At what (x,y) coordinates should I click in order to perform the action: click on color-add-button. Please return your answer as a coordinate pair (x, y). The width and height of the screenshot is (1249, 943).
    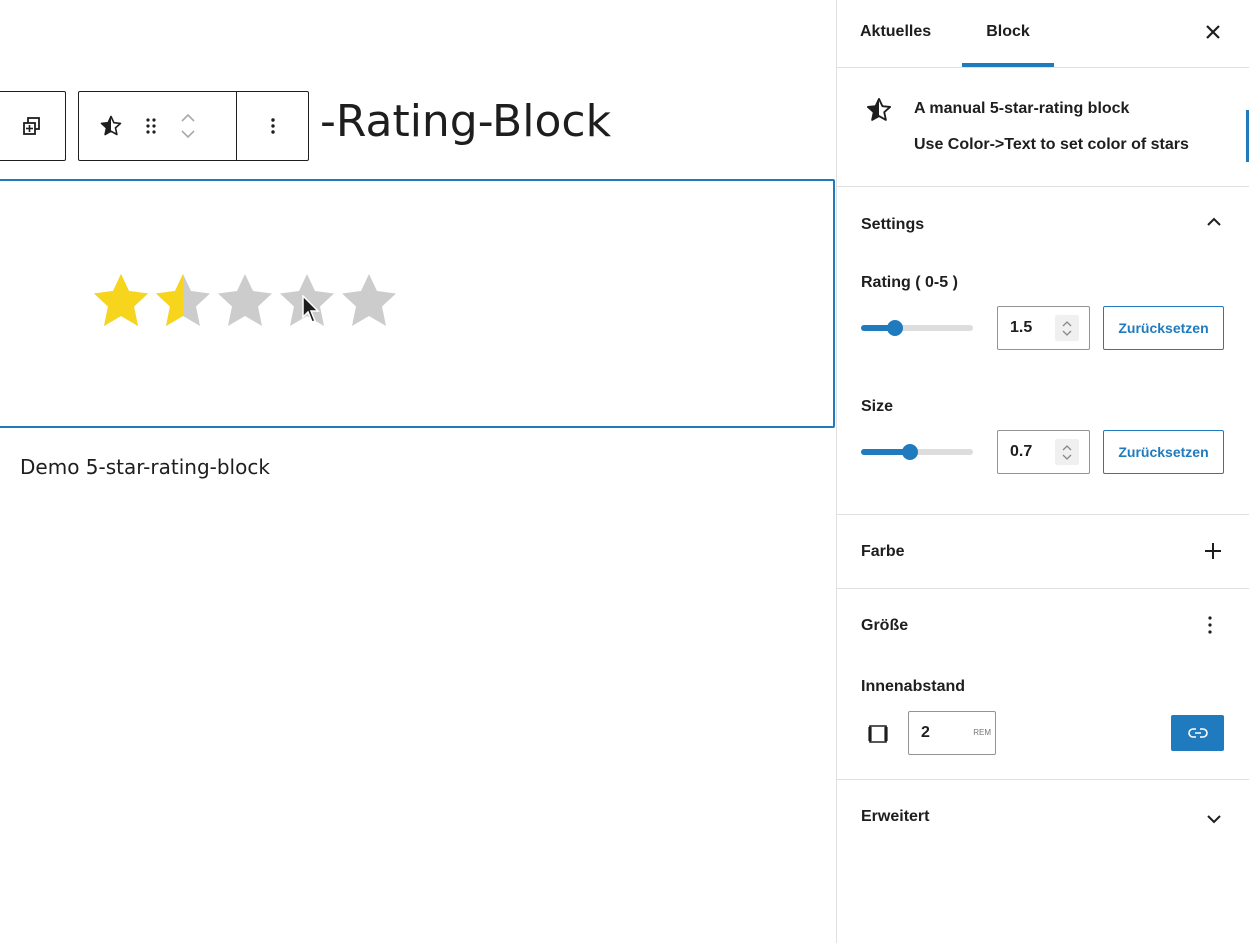
    Looking at the image, I should click on (1213, 553).